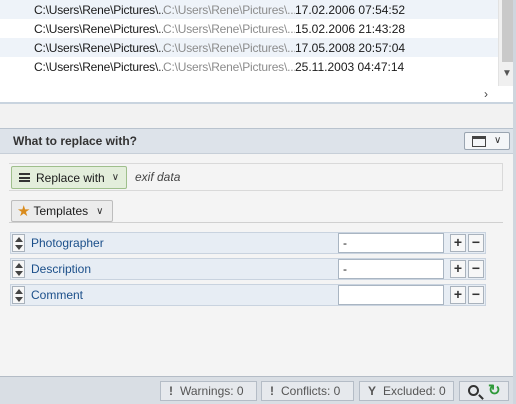 The image size is (516, 404). What do you see at coordinates (350, 9) in the screenshot?
I see `date-cell: 17.02.2006 07:54:52` at bounding box center [350, 9].